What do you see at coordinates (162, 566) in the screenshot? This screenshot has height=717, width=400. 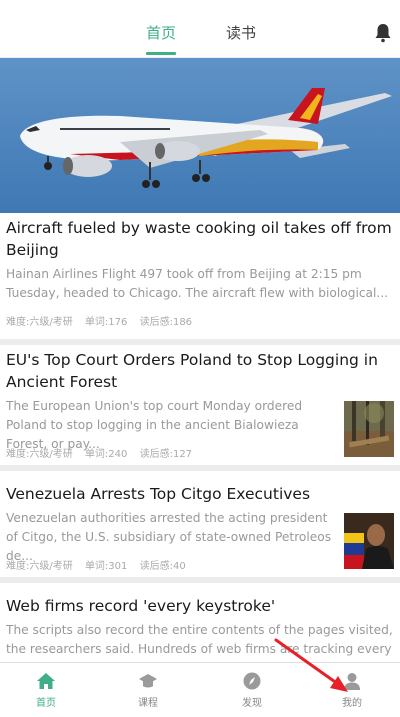 I see `reader-count: 读后感:40` at bounding box center [162, 566].